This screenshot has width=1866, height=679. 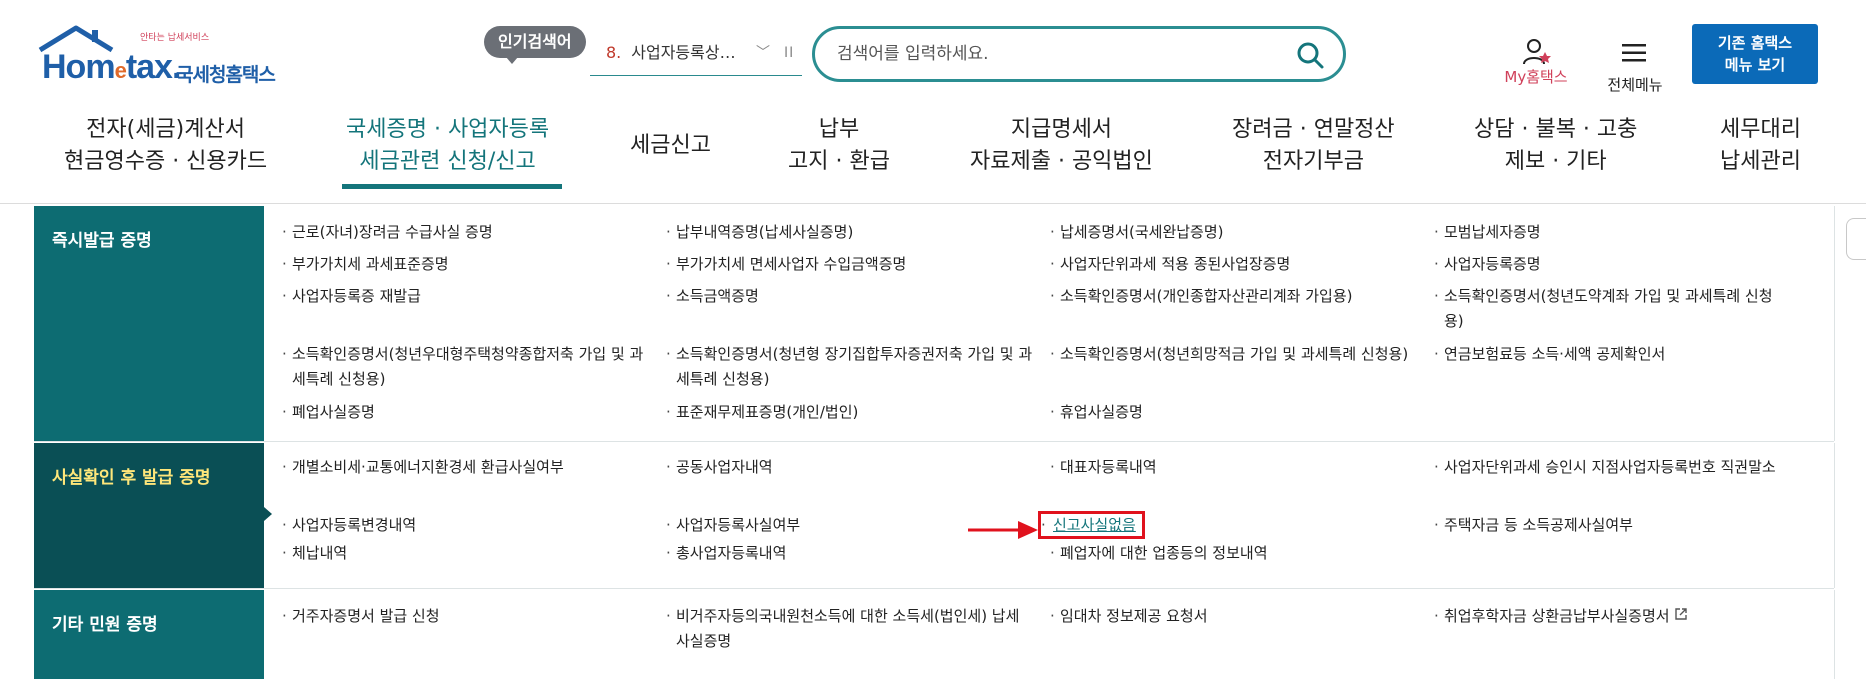 I want to click on user-icon, so click(x=1537, y=52).